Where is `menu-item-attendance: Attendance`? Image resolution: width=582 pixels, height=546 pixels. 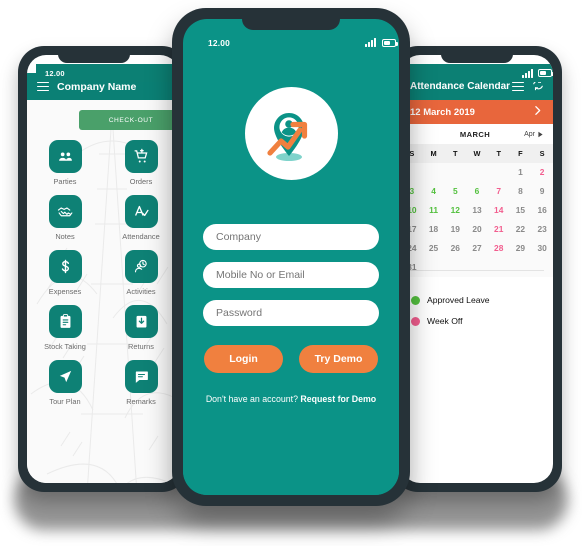
menu-item-attendance: Attendance is located at coordinates (141, 218).